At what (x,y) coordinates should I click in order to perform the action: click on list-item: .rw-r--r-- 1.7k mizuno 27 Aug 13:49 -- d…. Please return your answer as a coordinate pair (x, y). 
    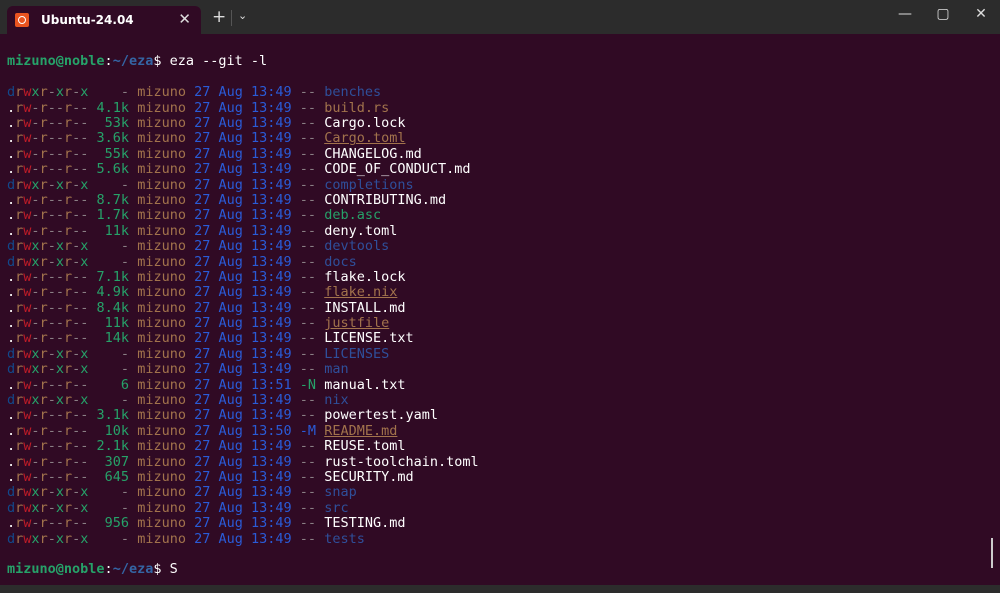
    Looking at the image, I should click on (503, 215).